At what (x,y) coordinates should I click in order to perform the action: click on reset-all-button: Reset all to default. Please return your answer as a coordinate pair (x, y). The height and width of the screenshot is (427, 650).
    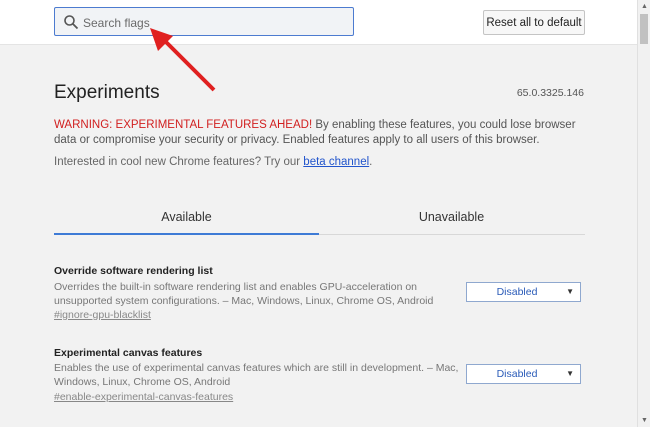
    Looking at the image, I should click on (534, 22).